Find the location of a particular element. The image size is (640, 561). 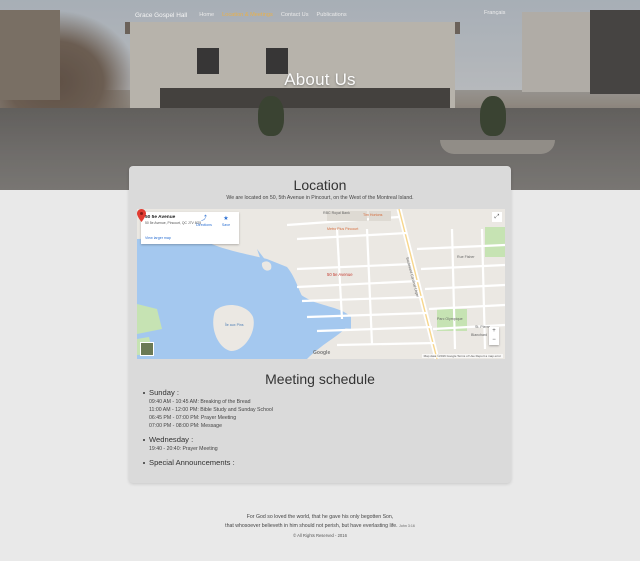

nav-item-contact-us: Contact Us is located at coordinates (295, 15).